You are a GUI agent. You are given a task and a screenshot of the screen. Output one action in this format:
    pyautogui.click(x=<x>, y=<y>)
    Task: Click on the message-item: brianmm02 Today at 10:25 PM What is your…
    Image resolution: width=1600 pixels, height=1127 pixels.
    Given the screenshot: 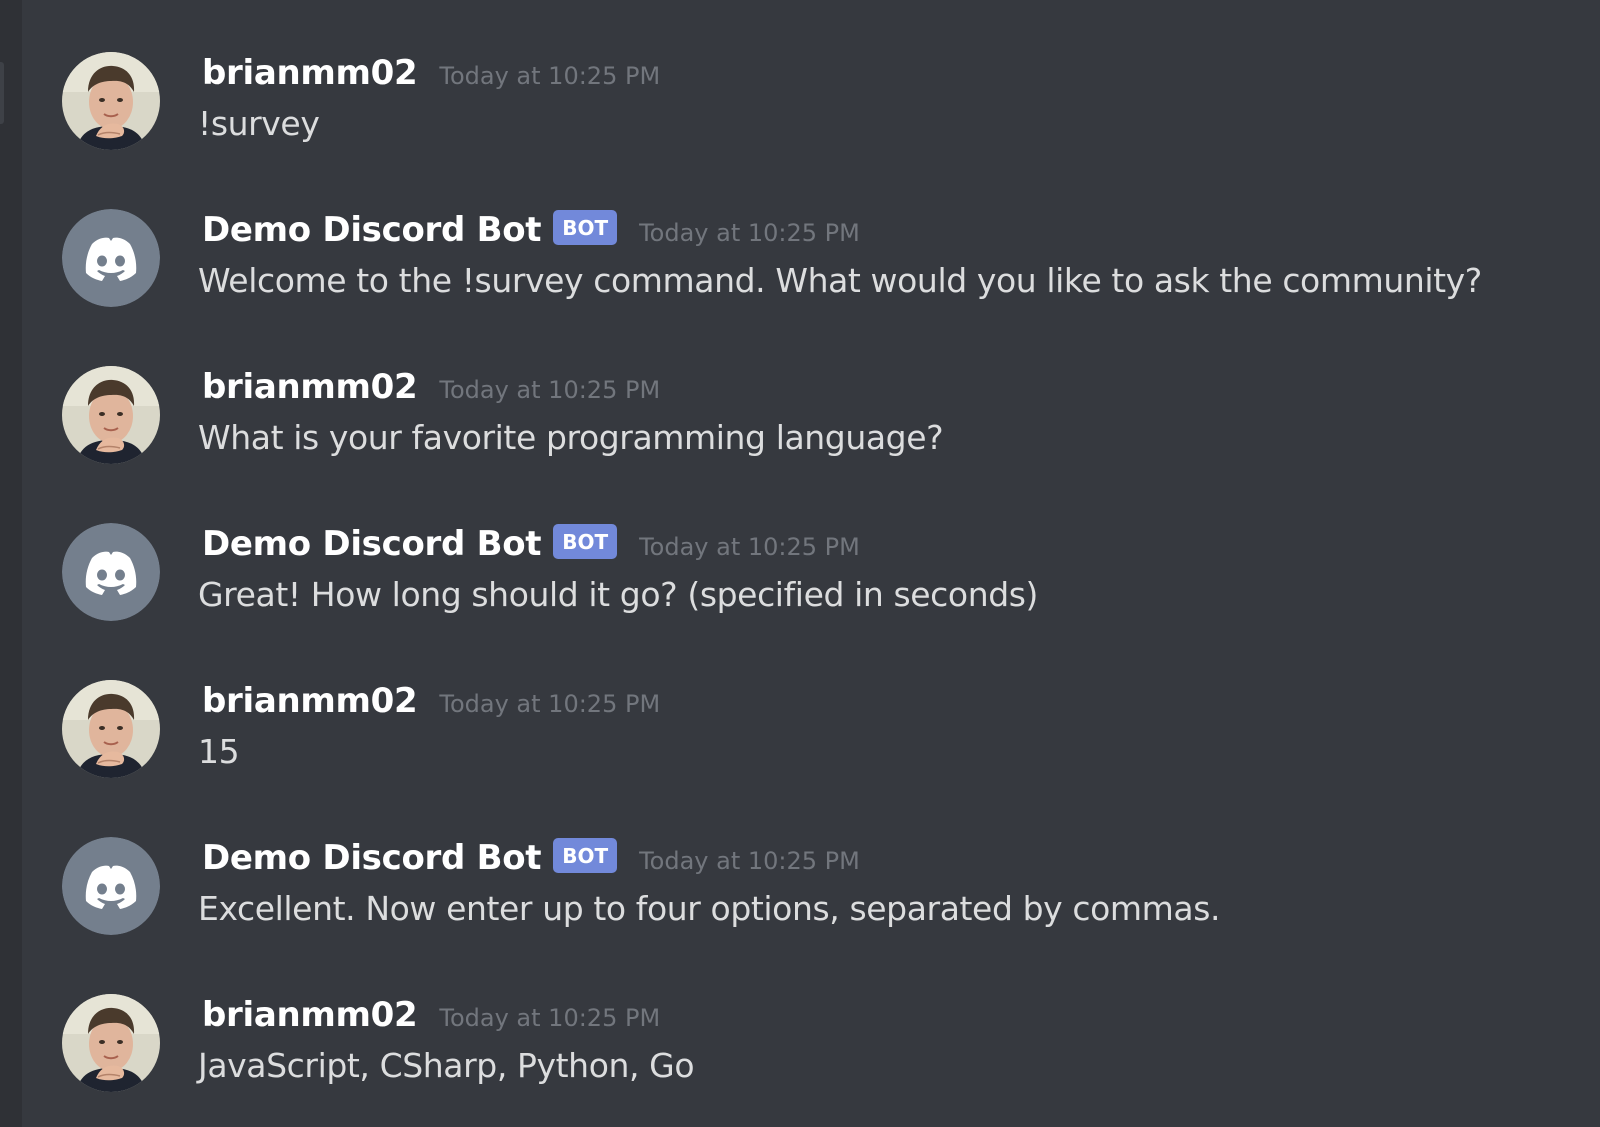 What is the action you would take?
    pyautogui.click(x=811, y=394)
    